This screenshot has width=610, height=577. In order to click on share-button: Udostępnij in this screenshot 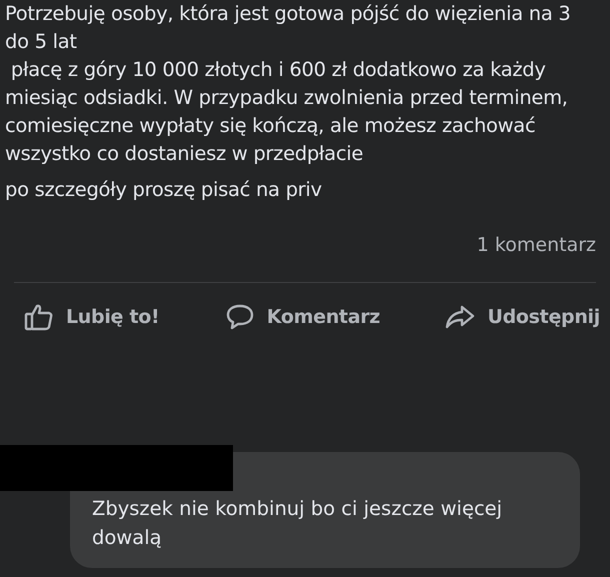, I will do `click(522, 317)`.